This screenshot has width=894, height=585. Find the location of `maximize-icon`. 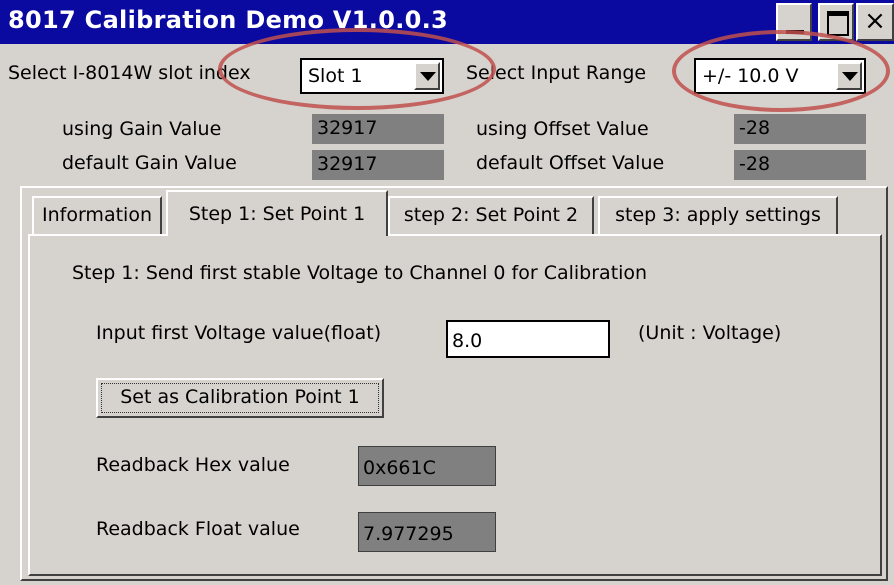

maximize-icon is located at coordinates (838, 23).